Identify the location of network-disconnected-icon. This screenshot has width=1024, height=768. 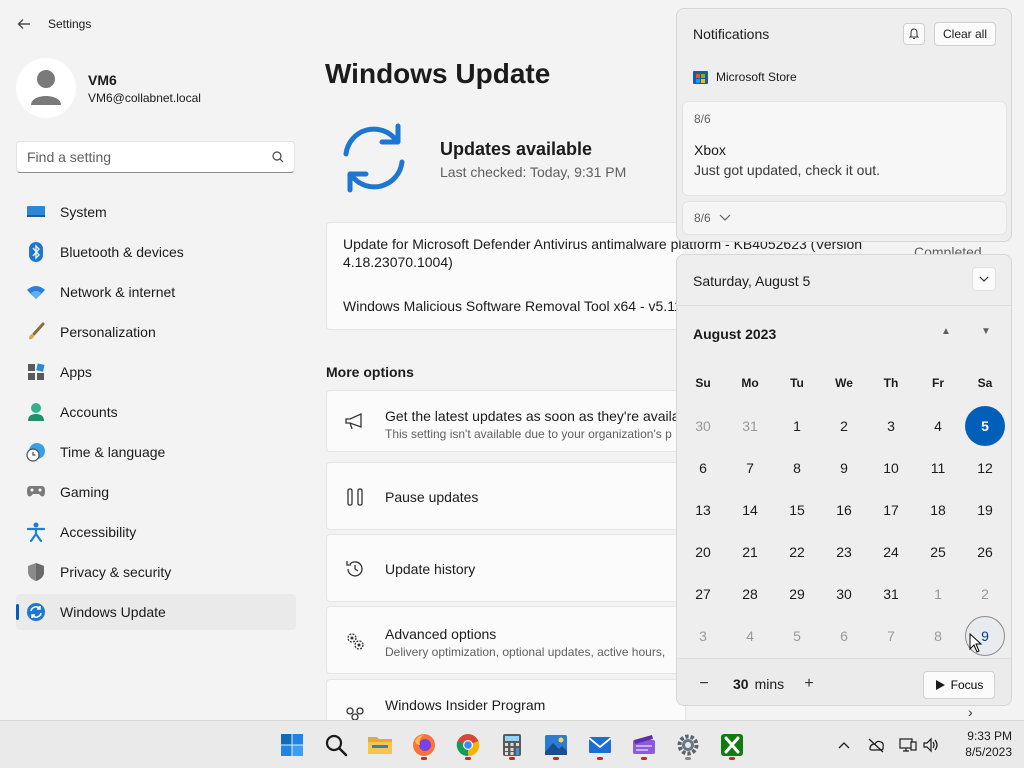
(876, 745).